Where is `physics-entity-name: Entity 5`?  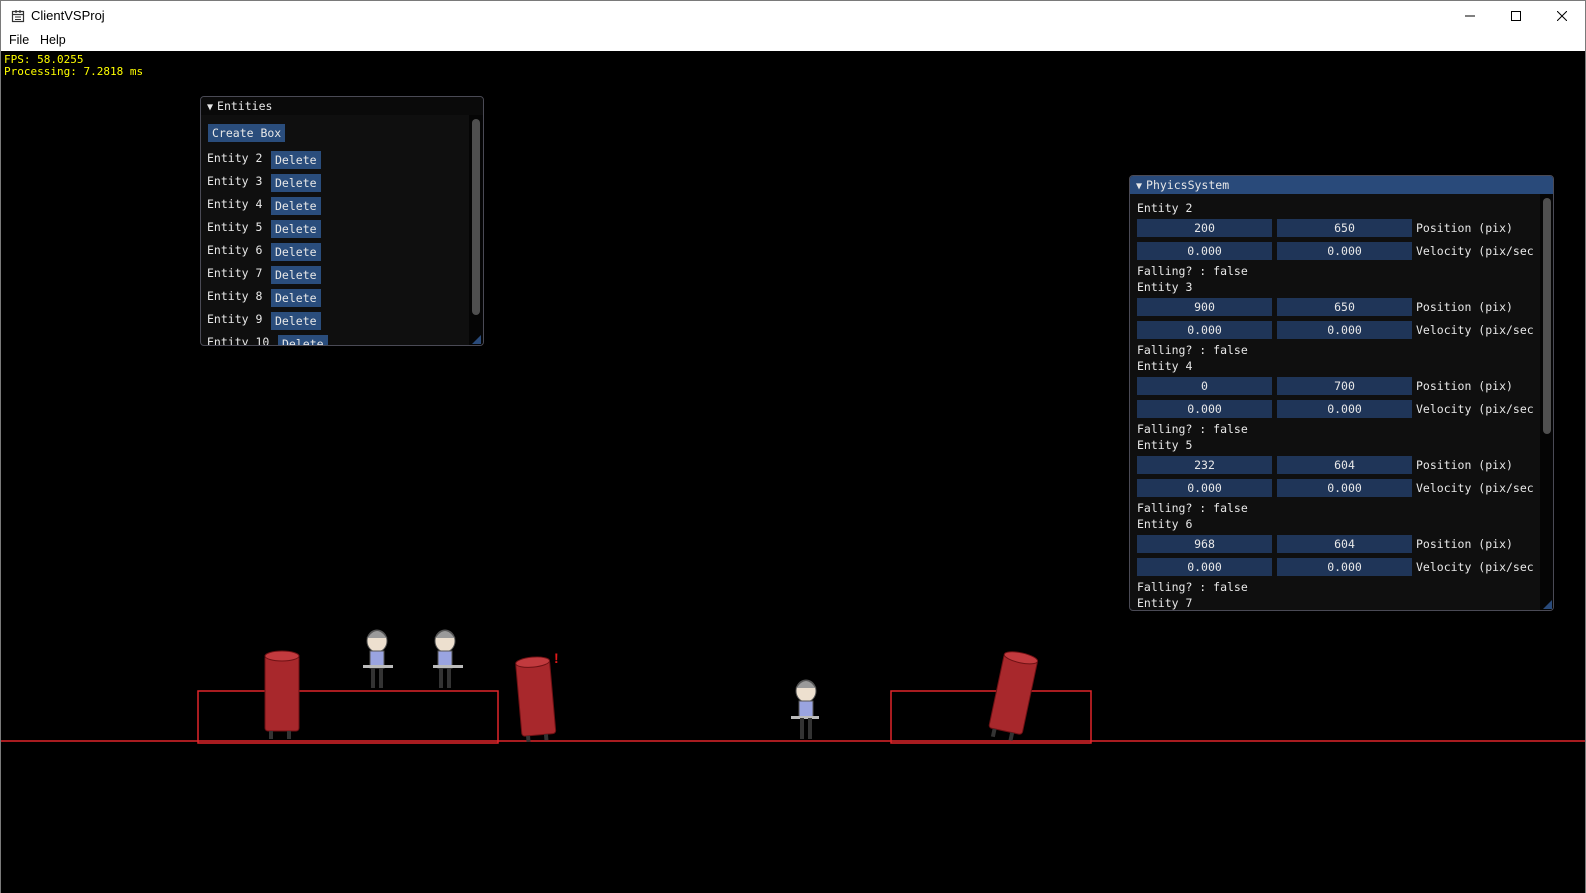 physics-entity-name: Entity 5 is located at coordinates (1165, 445).